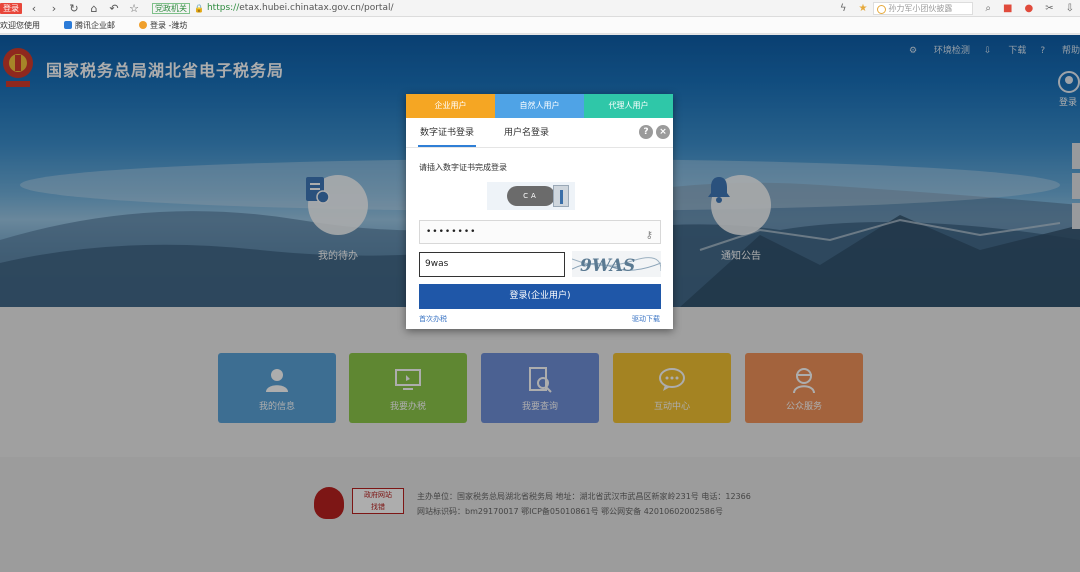  What do you see at coordinates (663, 132) in the screenshot?
I see `close-icon: ×` at bounding box center [663, 132].